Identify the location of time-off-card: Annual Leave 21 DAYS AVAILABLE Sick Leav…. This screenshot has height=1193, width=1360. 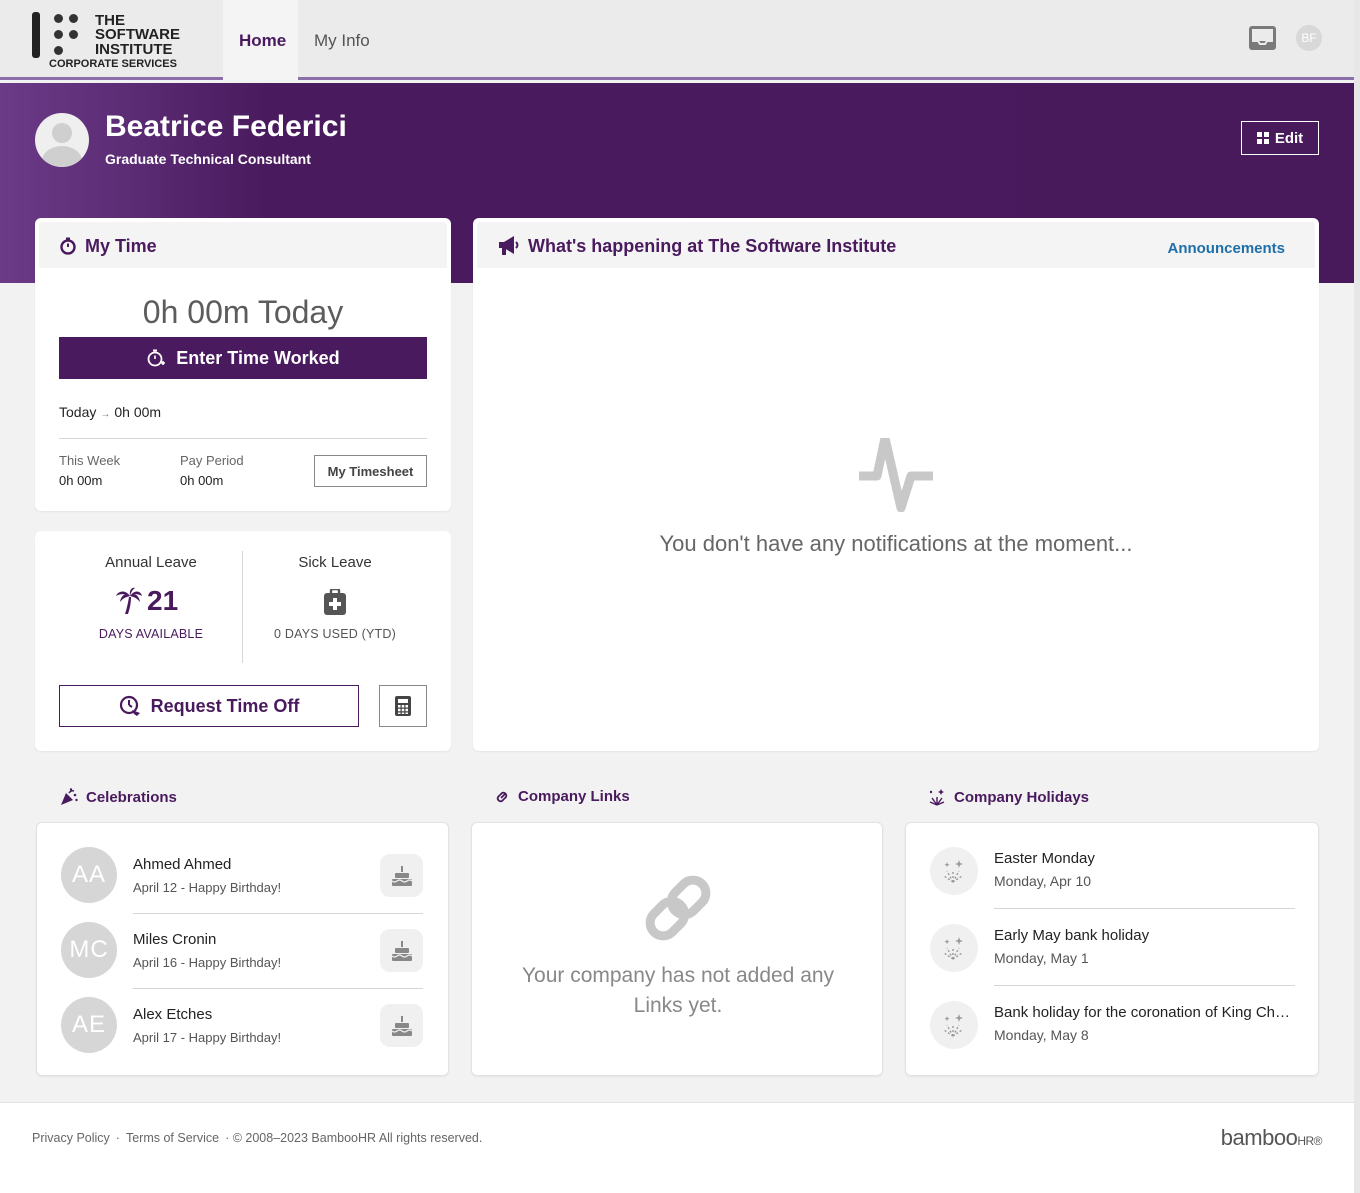
(243, 641).